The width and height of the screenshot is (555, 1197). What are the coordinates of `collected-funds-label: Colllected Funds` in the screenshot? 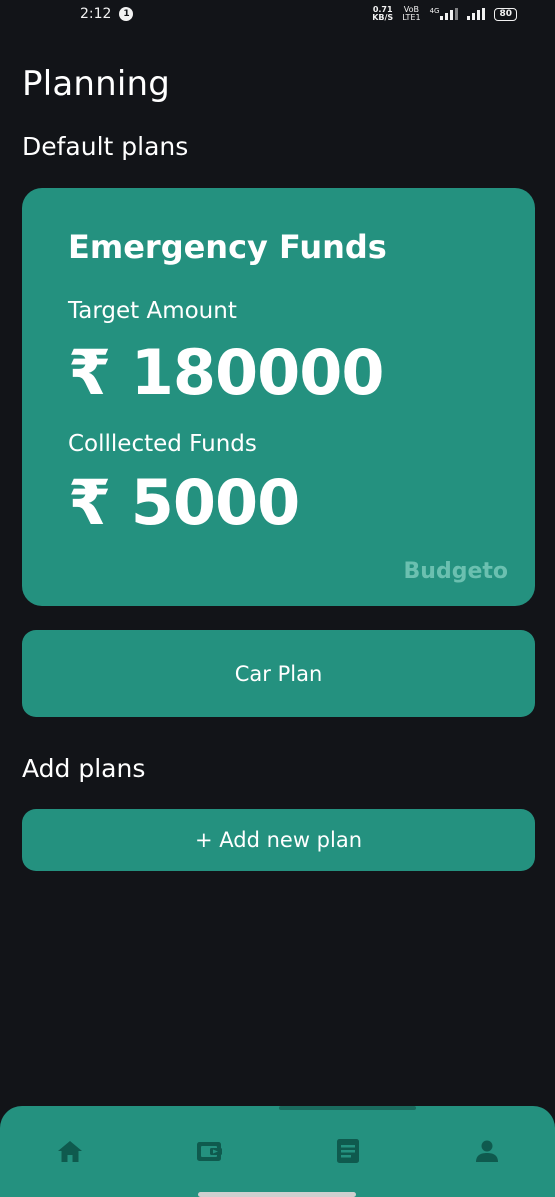 It's located at (162, 444).